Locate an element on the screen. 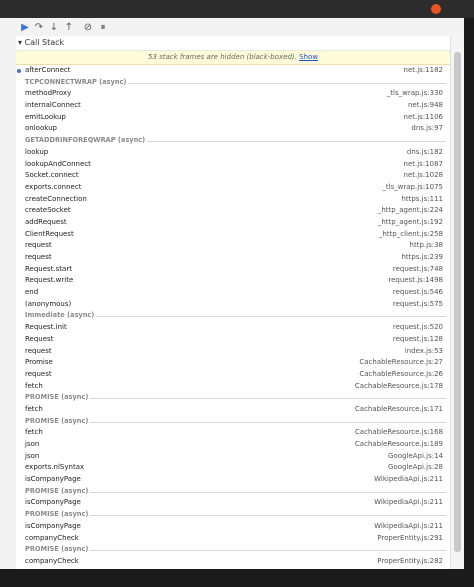 Image resolution: width=474 pixels, height=587 pixels. call-frame: companyCheck ProperEntity.js:282 is located at coordinates (233, 562).